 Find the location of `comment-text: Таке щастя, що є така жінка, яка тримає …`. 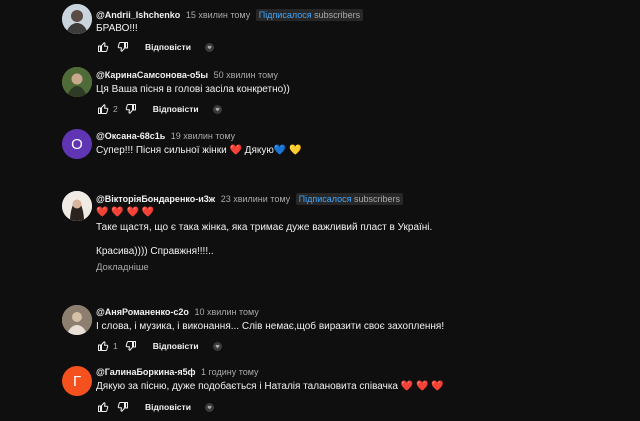

comment-text: Таке щастя, що є така жінка, яка тримає … is located at coordinates (264, 227).